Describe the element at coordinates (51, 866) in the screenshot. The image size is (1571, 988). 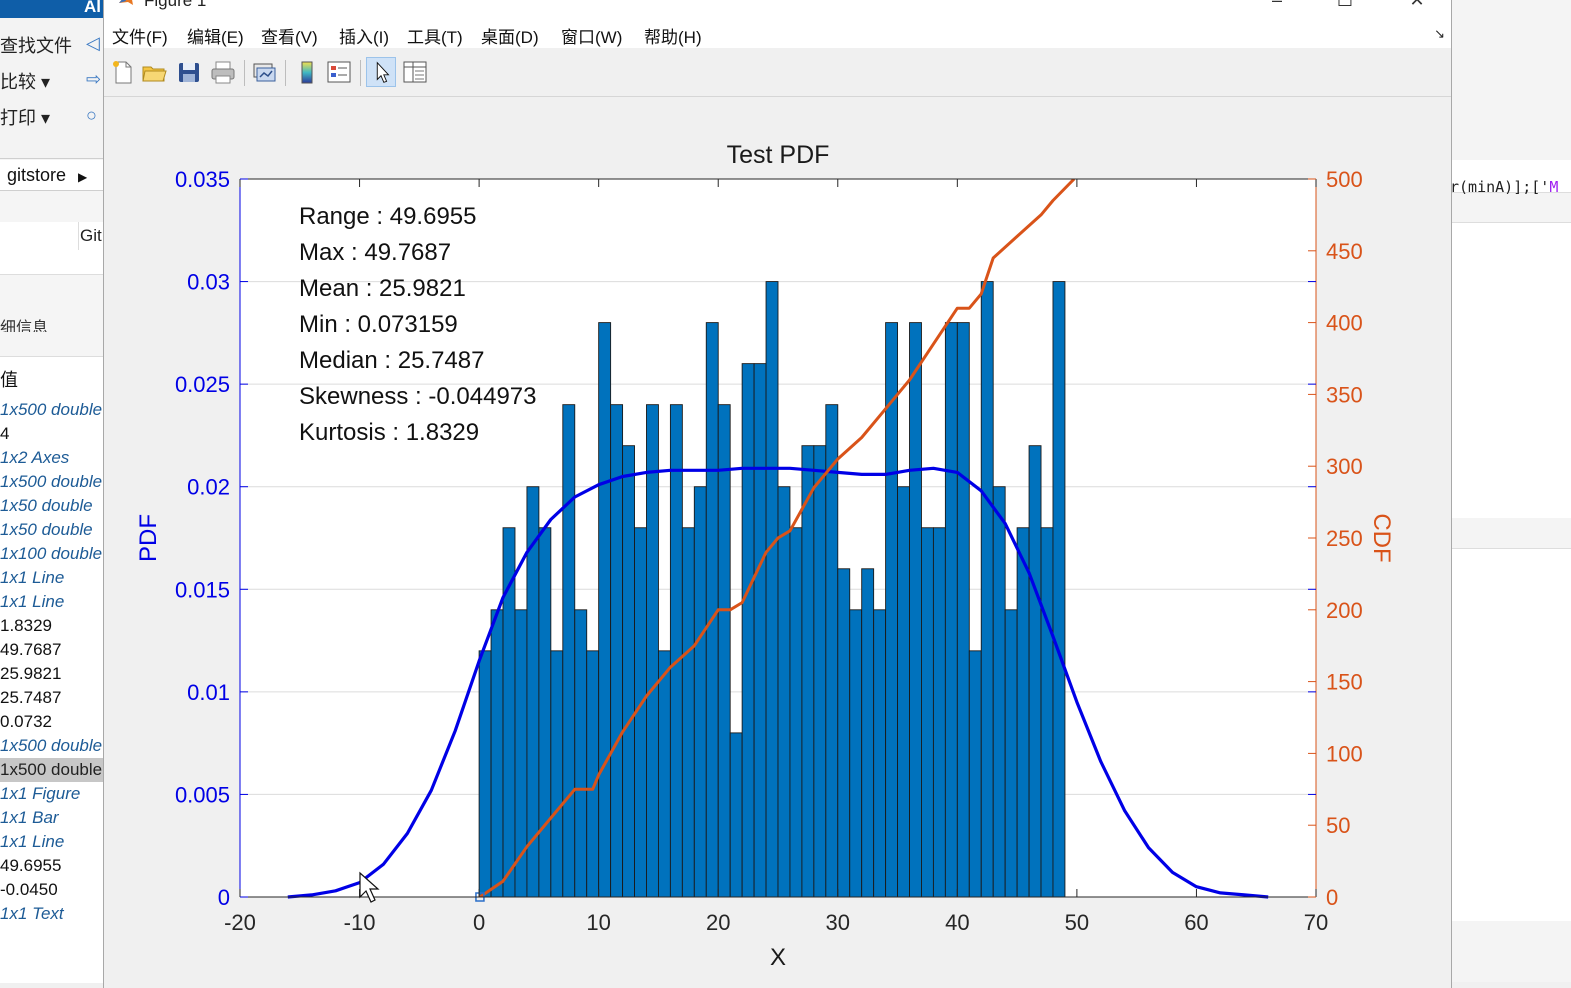
I see `workspace-value: 49.6955` at that location.